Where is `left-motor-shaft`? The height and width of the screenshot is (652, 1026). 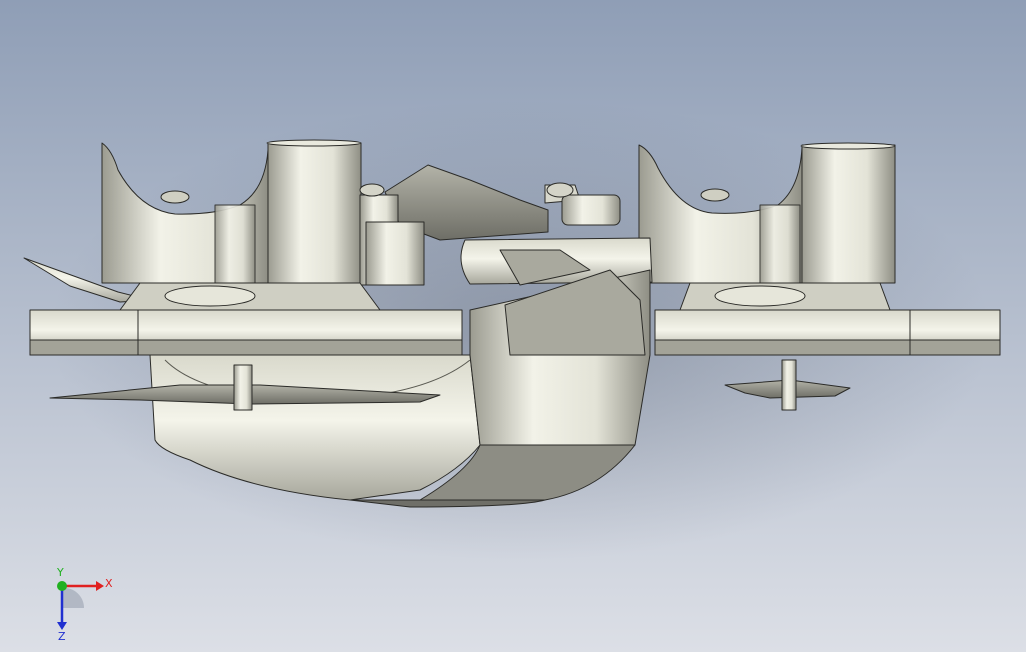
left-motor-shaft is located at coordinates (243, 387).